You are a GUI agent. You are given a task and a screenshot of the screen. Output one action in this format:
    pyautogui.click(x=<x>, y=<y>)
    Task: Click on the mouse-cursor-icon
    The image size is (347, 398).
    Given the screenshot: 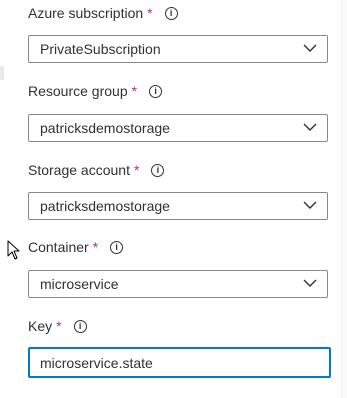 What is the action you would take?
    pyautogui.click(x=13, y=250)
    